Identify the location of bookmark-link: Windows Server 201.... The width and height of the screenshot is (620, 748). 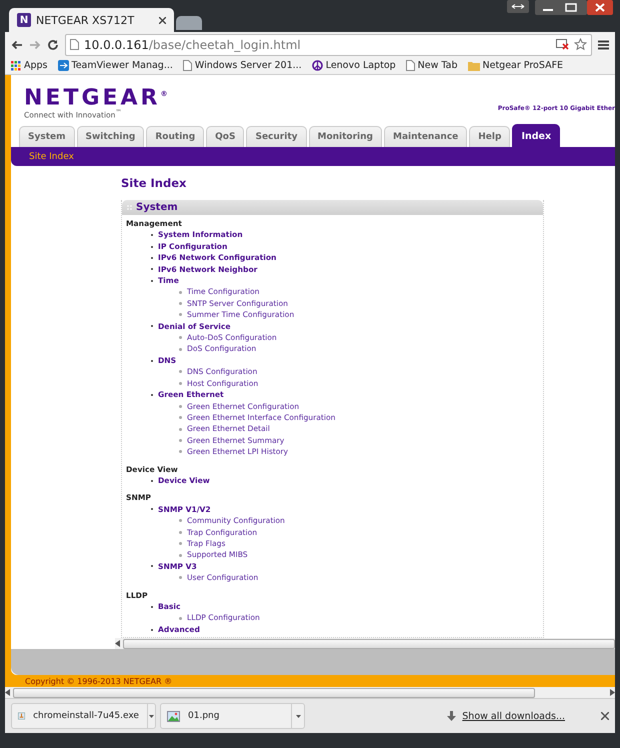
(248, 65).